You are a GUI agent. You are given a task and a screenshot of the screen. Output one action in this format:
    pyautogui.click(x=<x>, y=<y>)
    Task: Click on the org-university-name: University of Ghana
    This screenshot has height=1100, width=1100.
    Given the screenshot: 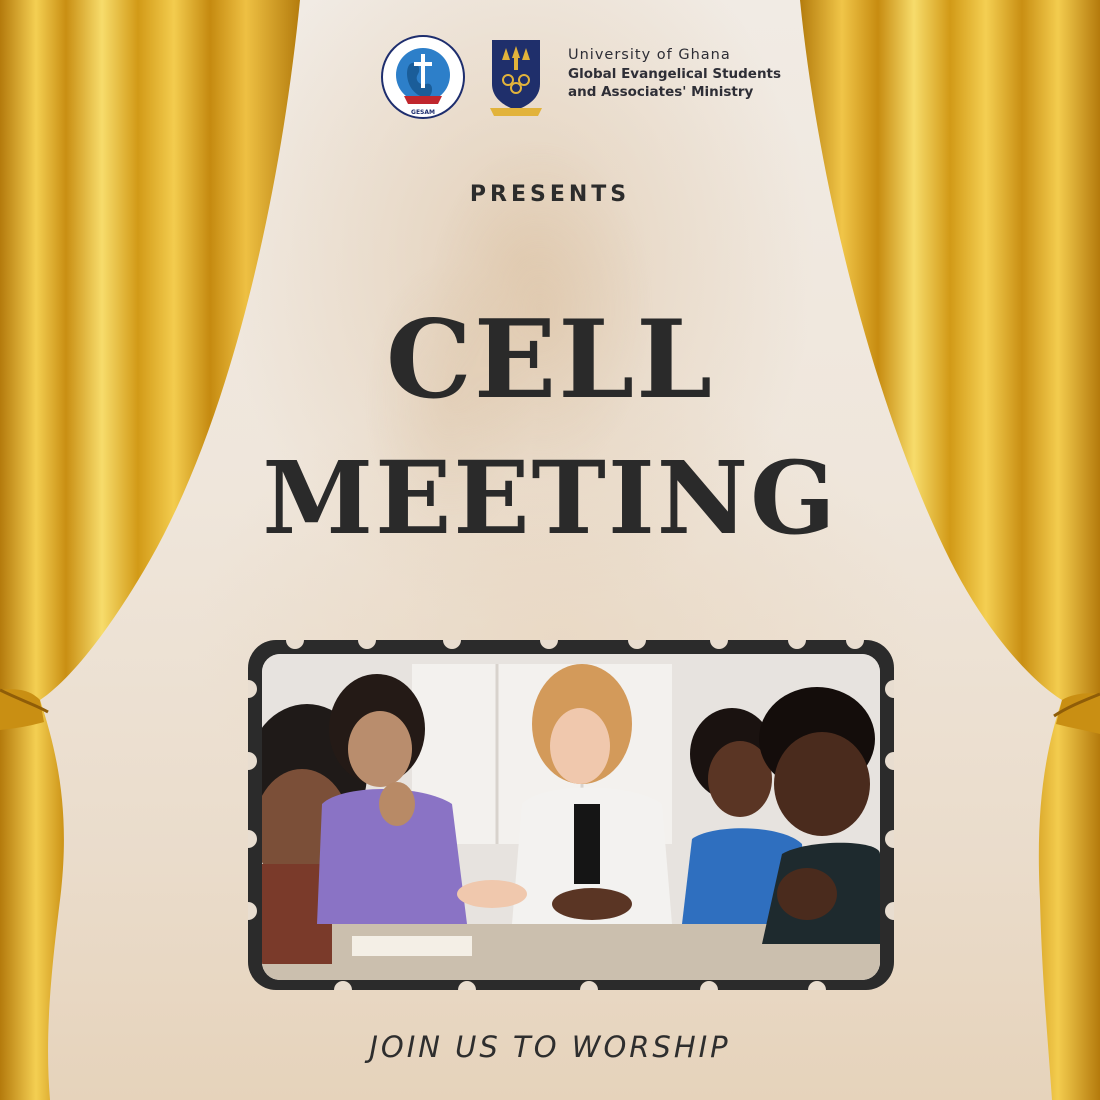 What is the action you would take?
    pyautogui.click(x=649, y=55)
    